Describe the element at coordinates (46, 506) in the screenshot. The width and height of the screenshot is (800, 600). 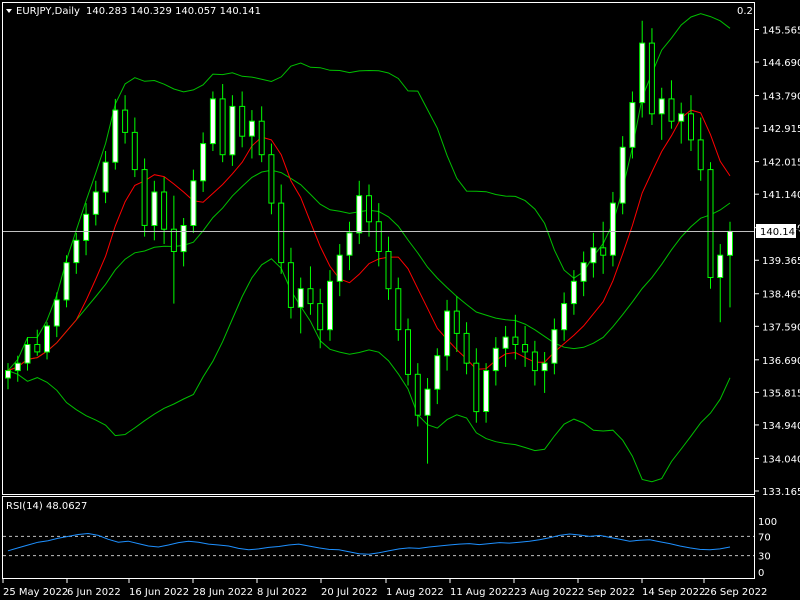
I see `rsi-label: RSI(14) 48.0627` at that location.